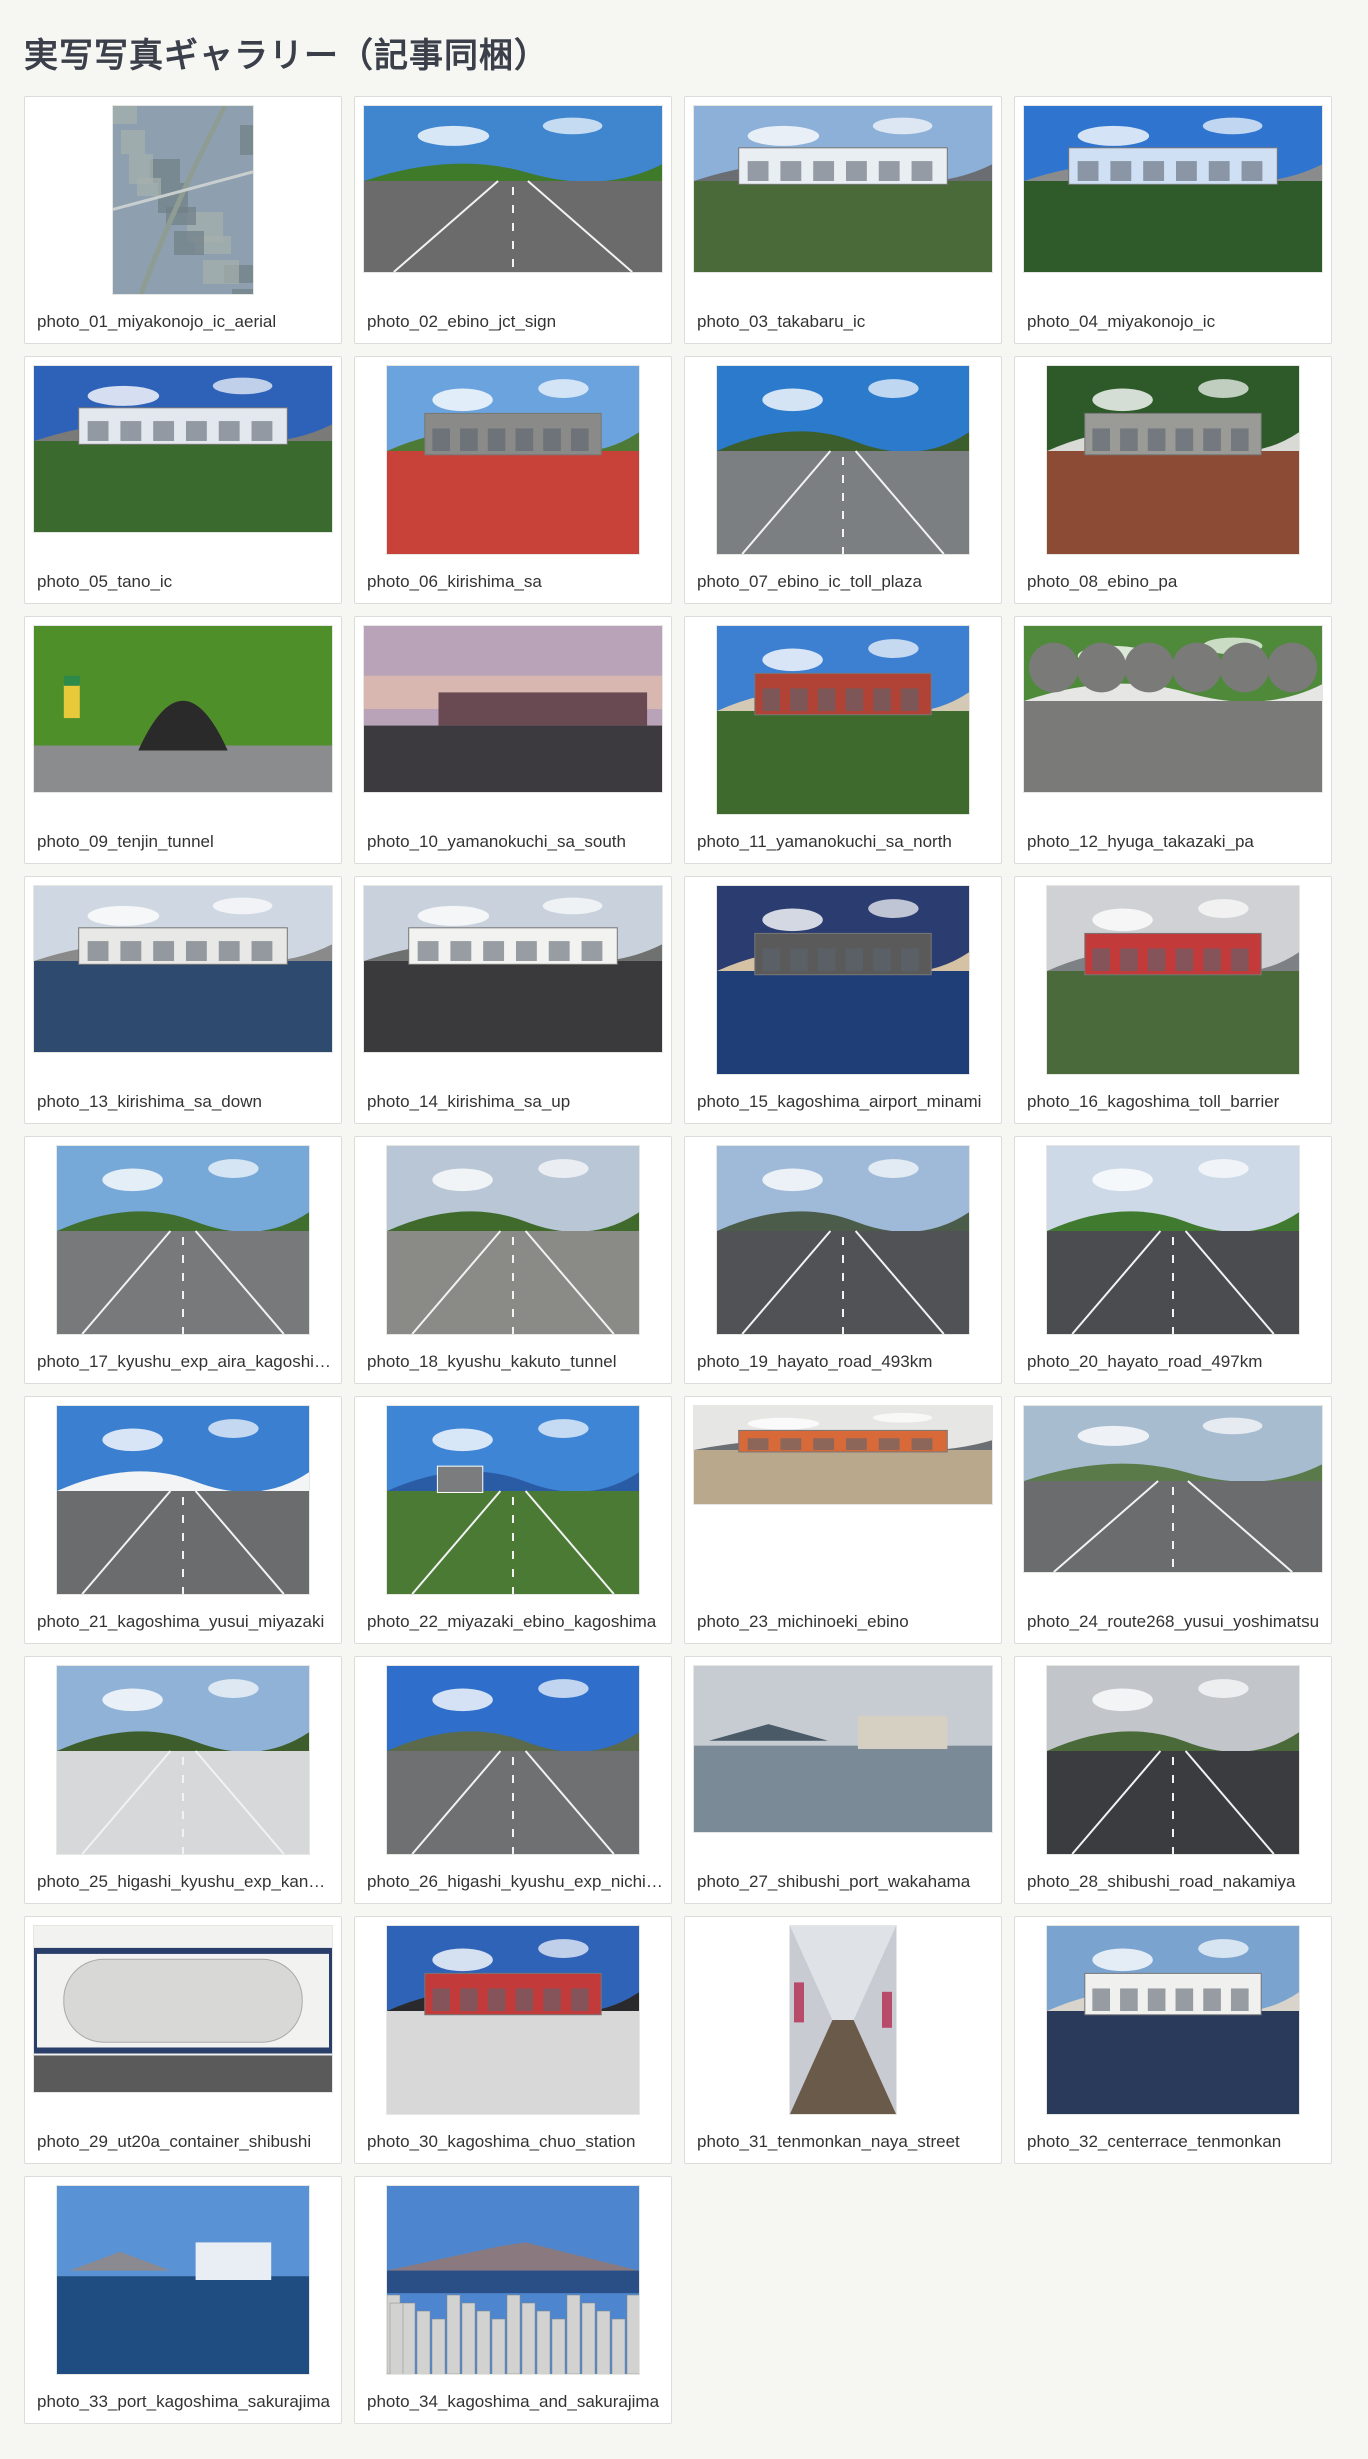 Image resolution: width=1368 pixels, height=2459 pixels. I want to click on gallery-card: photo_13_kirishima_sa_down, so click(183, 1000).